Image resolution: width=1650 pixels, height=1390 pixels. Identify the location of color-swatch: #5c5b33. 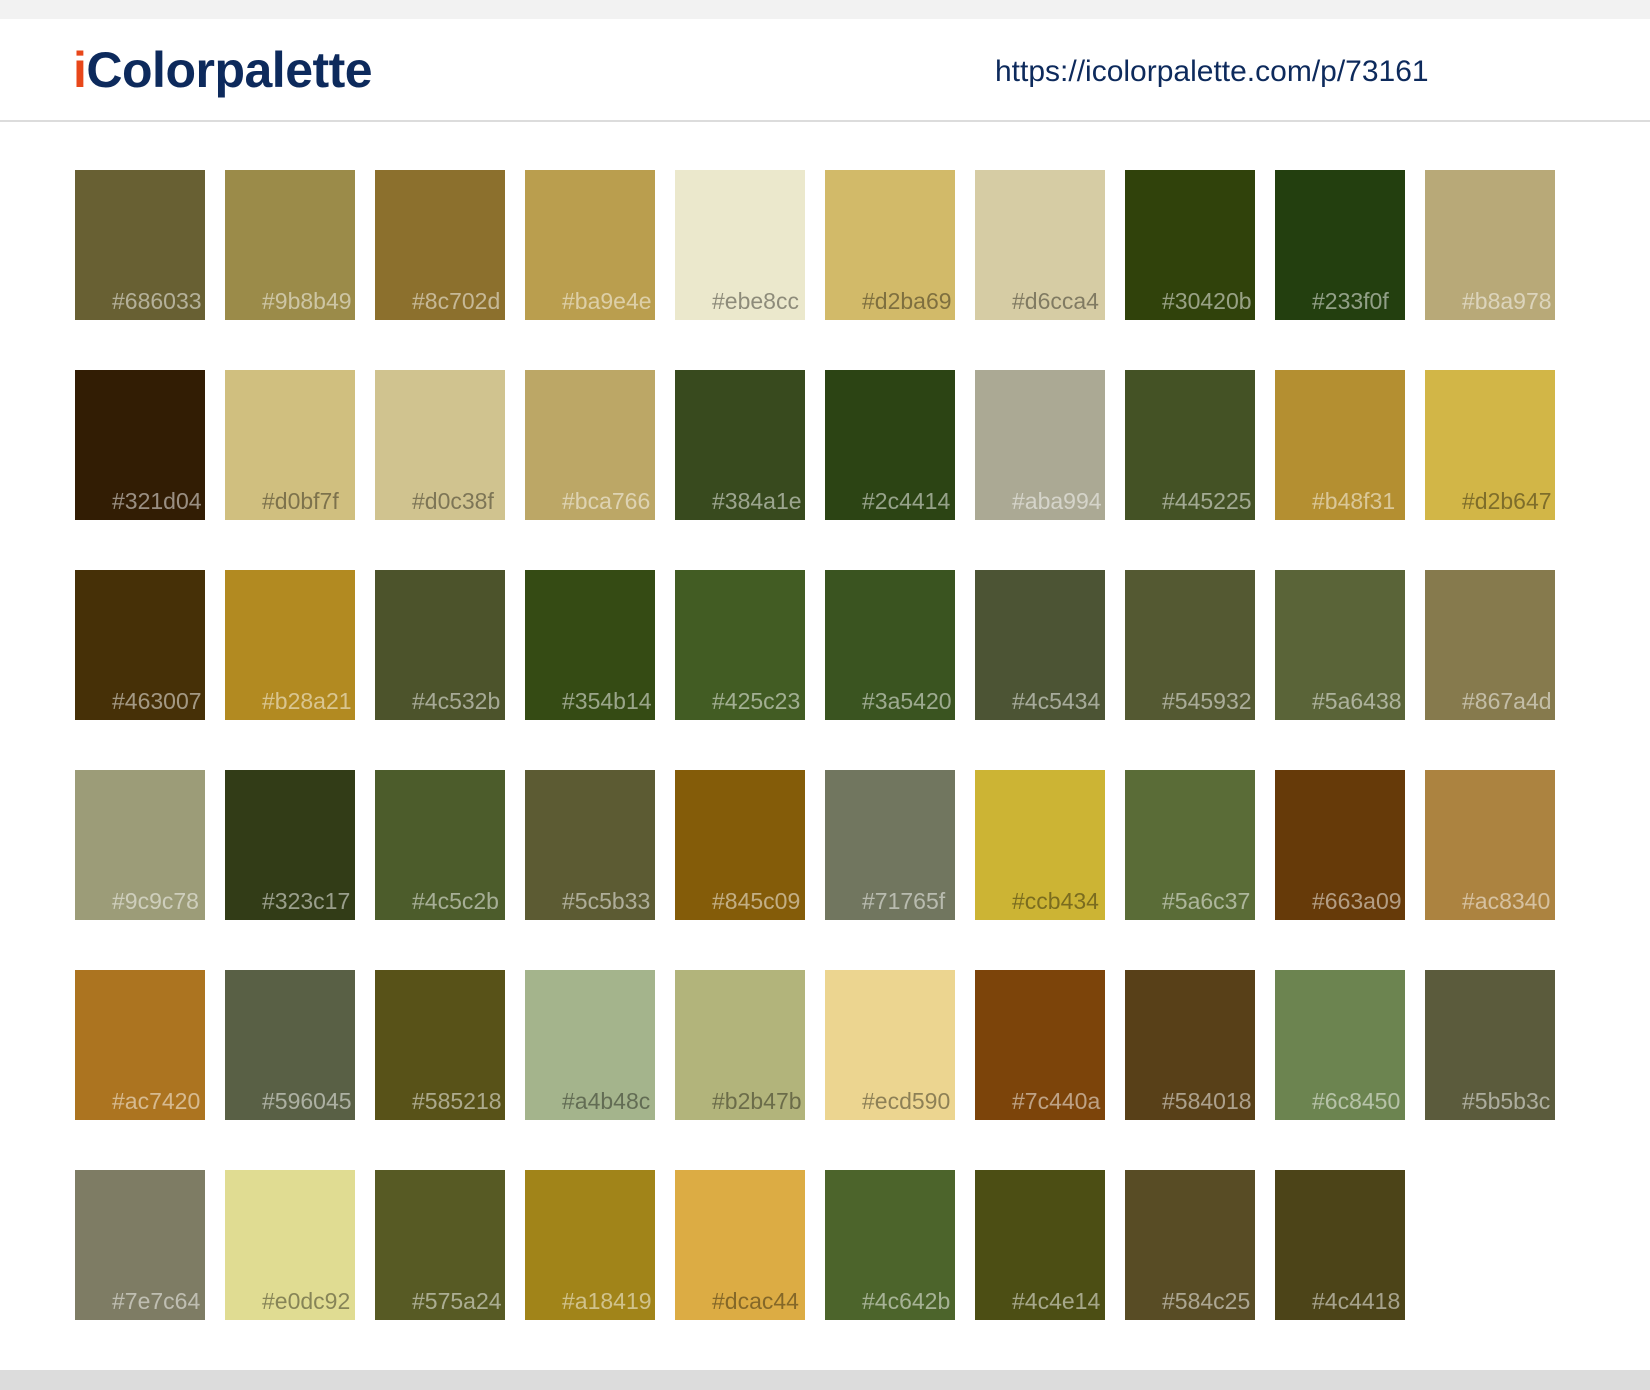
(590, 845).